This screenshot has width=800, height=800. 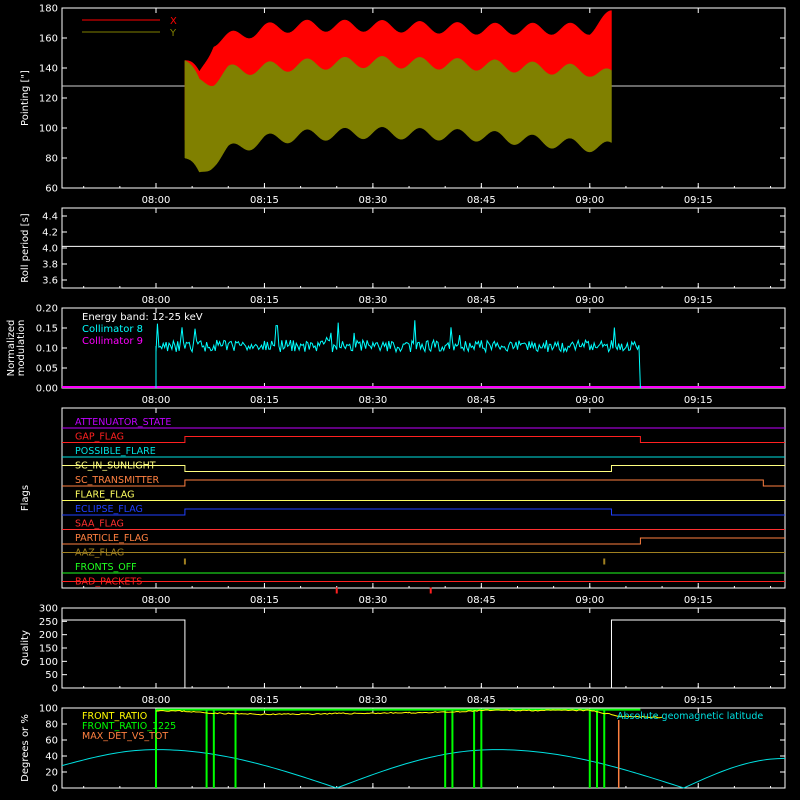 What do you see at coordinates (423, 654) in the screenshot?
I see `quality-line` at bounding box center [423, 654].